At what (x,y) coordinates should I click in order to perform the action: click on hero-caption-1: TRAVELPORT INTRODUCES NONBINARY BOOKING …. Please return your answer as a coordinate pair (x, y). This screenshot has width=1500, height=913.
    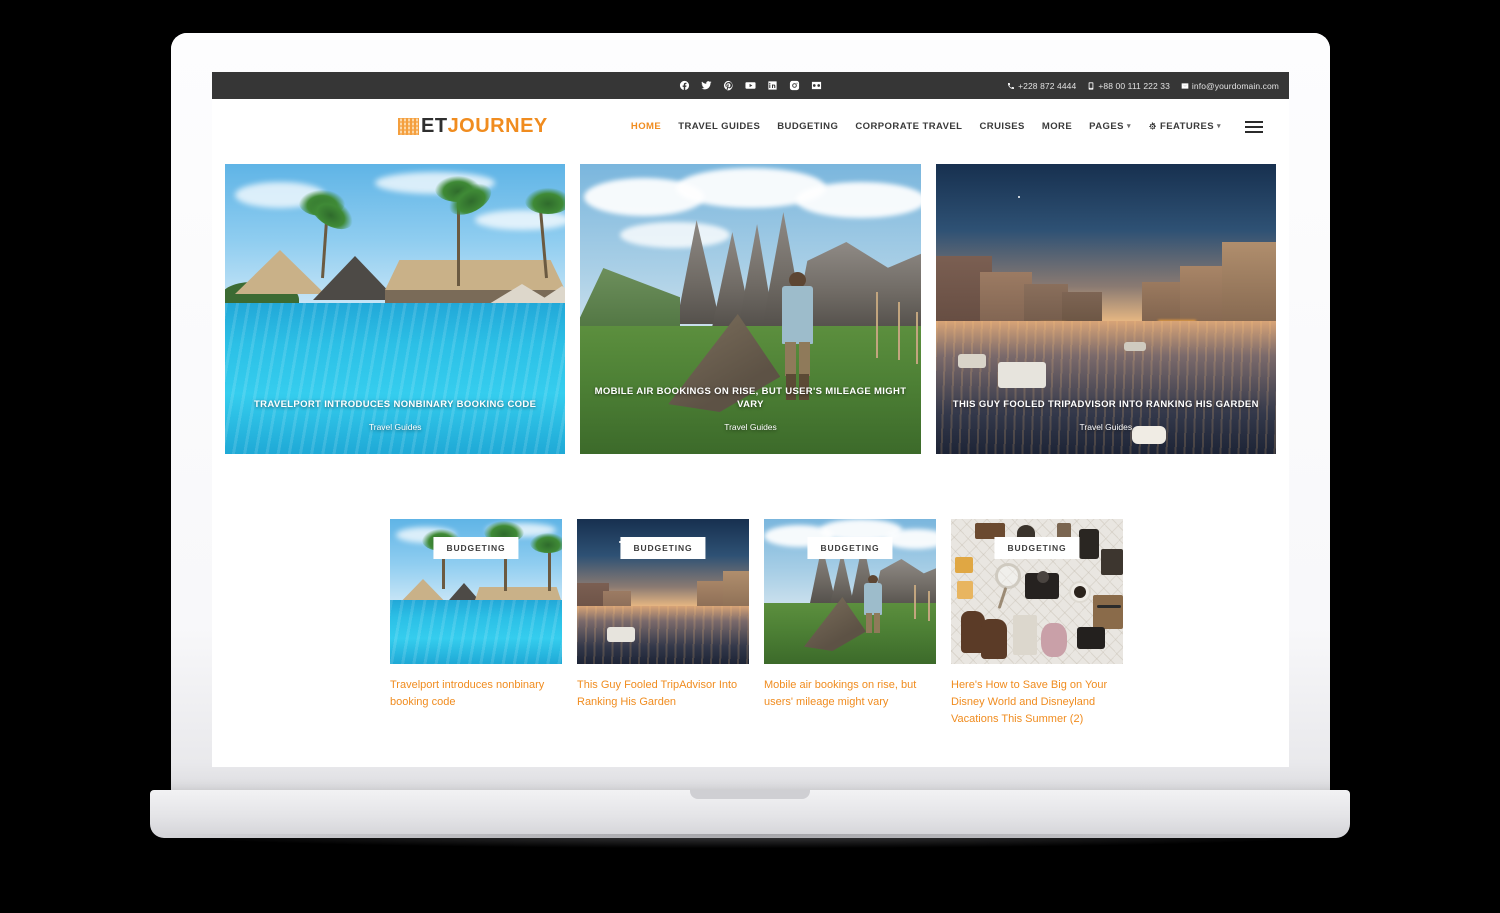
    Looking at the image, I should click on (395, 415).